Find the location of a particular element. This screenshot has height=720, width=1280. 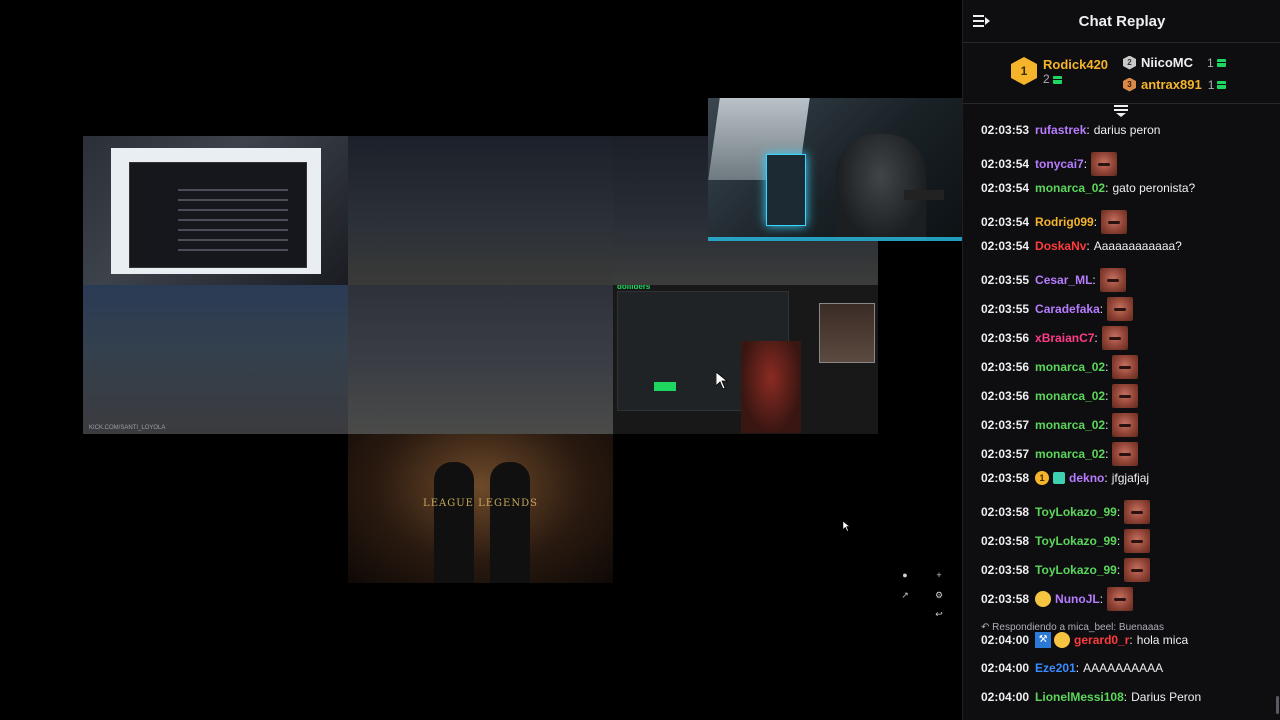

chat-message: 02:03:55 Cesar_ML: is located at coordinates (1053, 280).